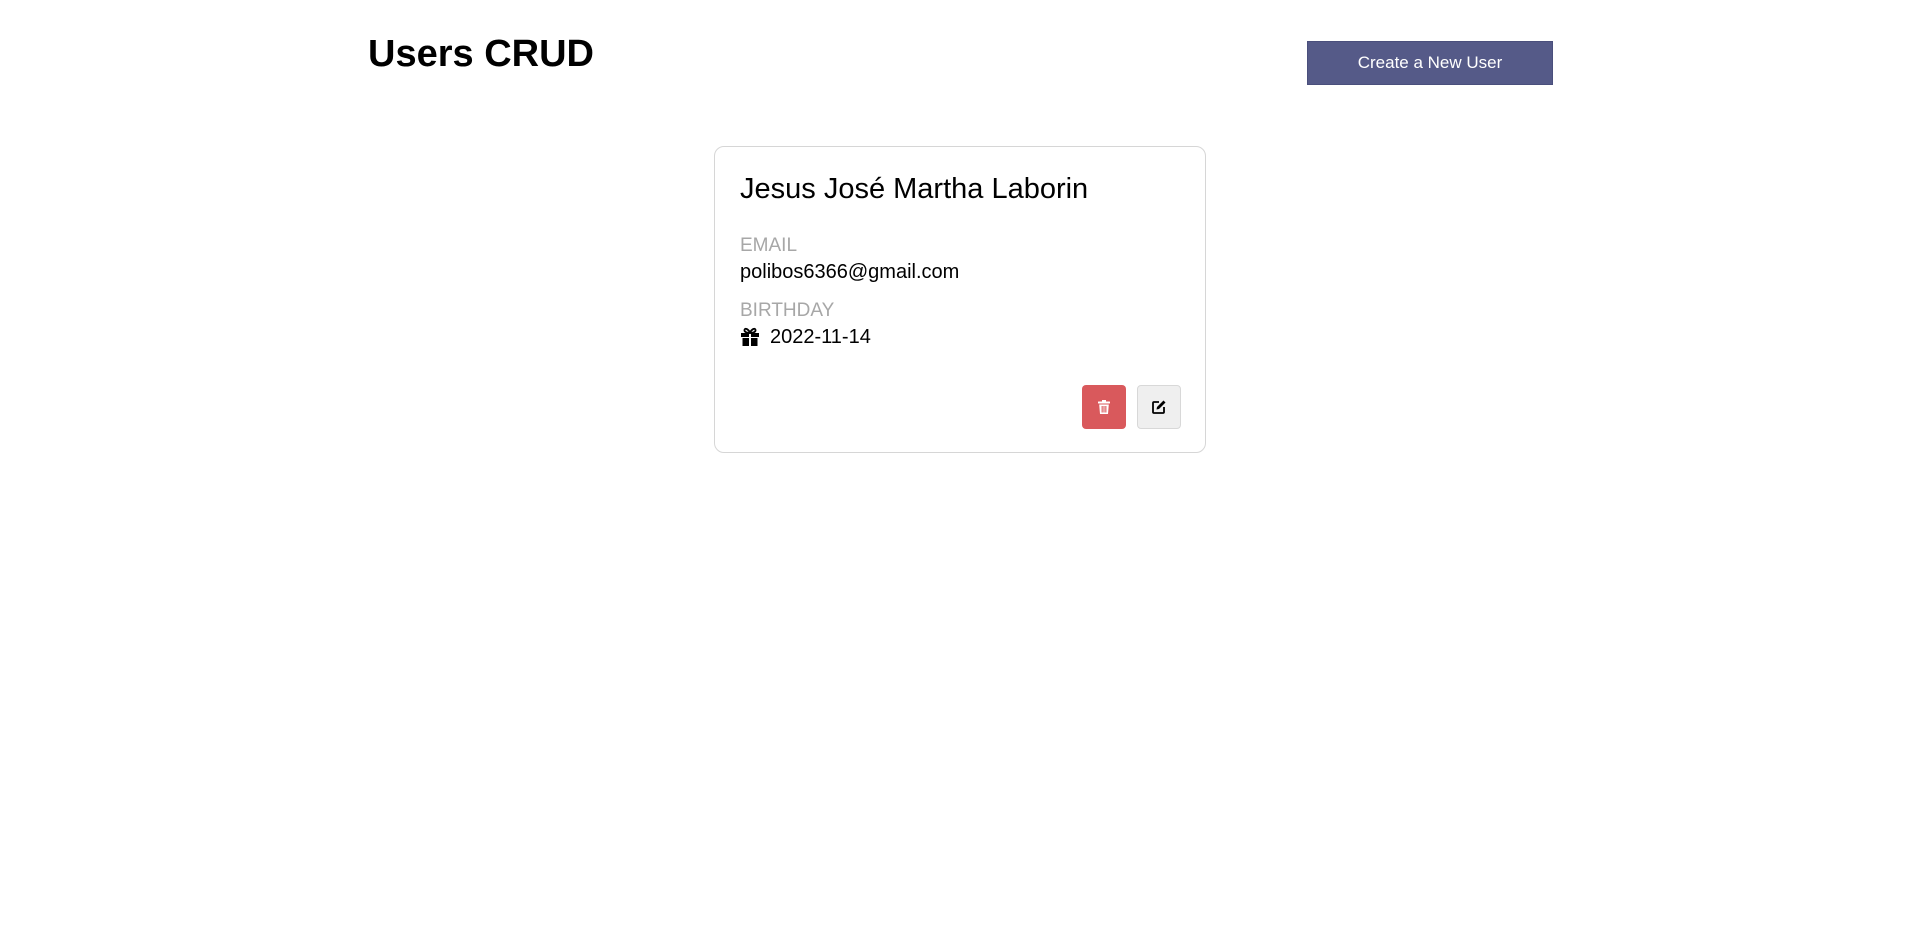 This screenshot has width=1915, height=949. I want to click on email-value: polibos6366@gmail.com, so click(850, 272).